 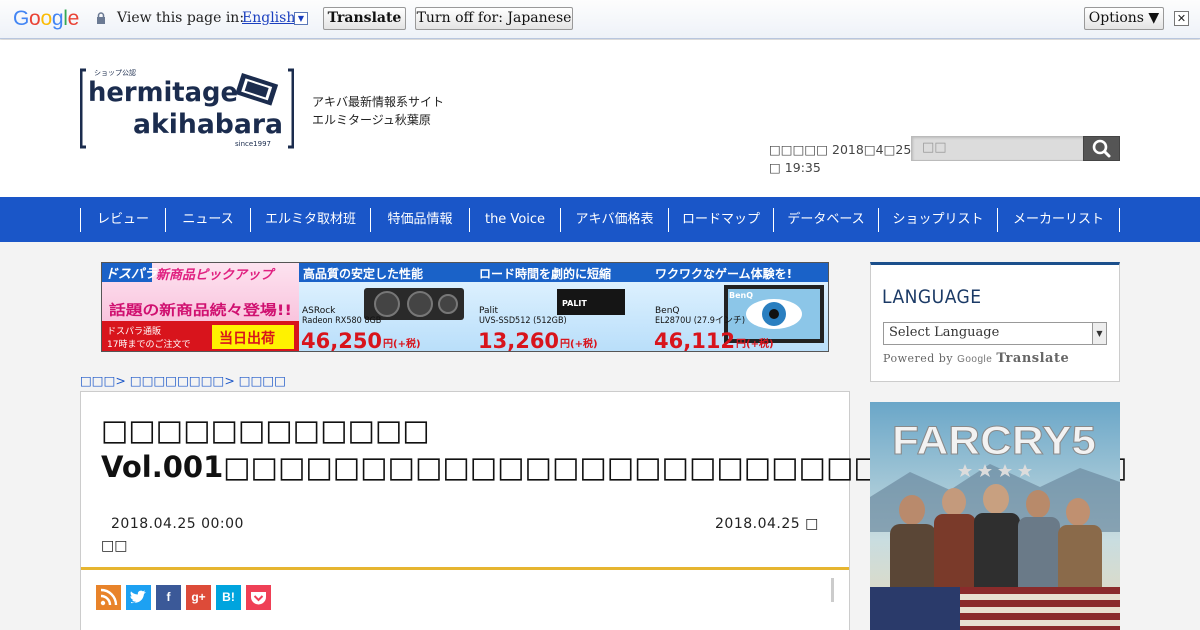 What do you see at coordinates (341, 340) in the screenshot?
I see `banner-product-1-price: 46,250` at bounding box center [341, 340].